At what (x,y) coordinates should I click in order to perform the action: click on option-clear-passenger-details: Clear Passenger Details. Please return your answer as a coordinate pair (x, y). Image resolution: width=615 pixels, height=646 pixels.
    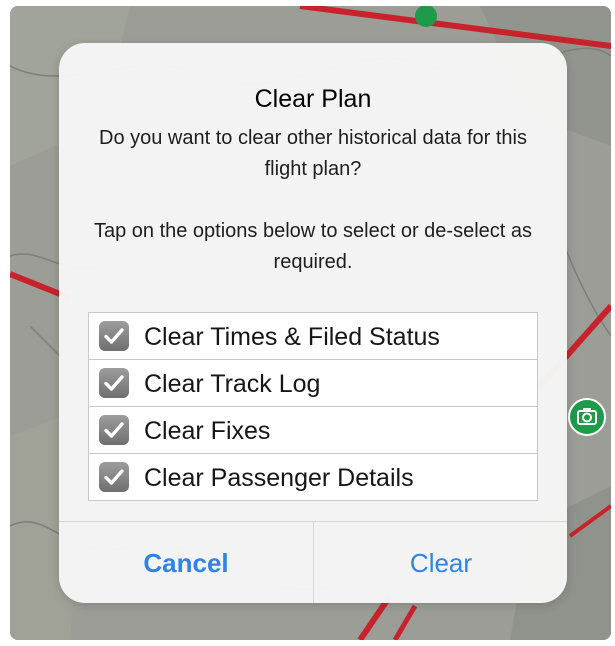
    Looking at the image, I should click on (313, 477).